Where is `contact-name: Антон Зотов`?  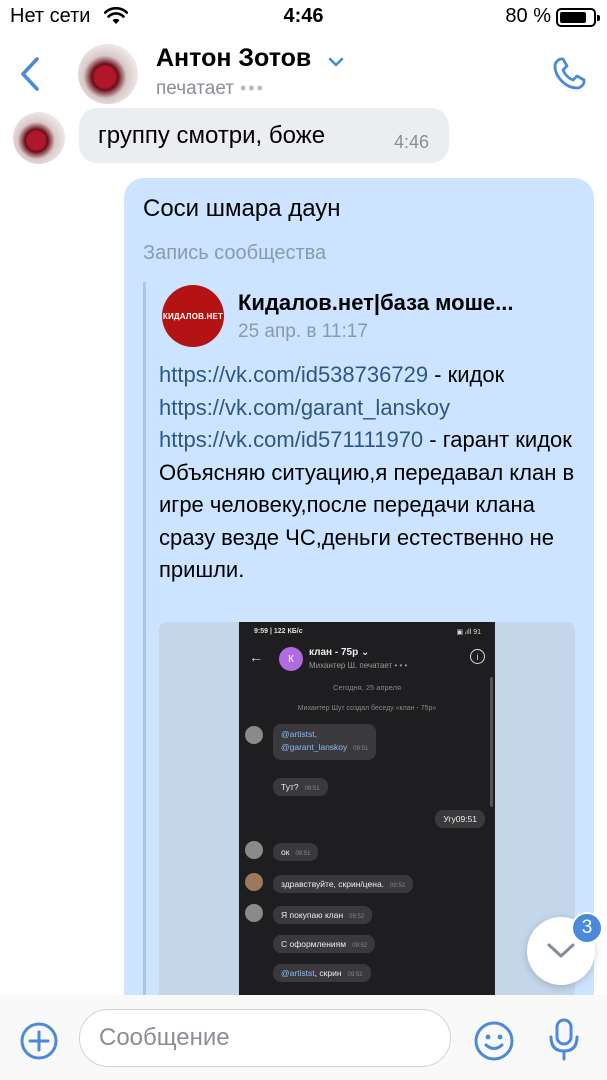
contact-name: Антон Зотов is located at coordinates (250, 59).